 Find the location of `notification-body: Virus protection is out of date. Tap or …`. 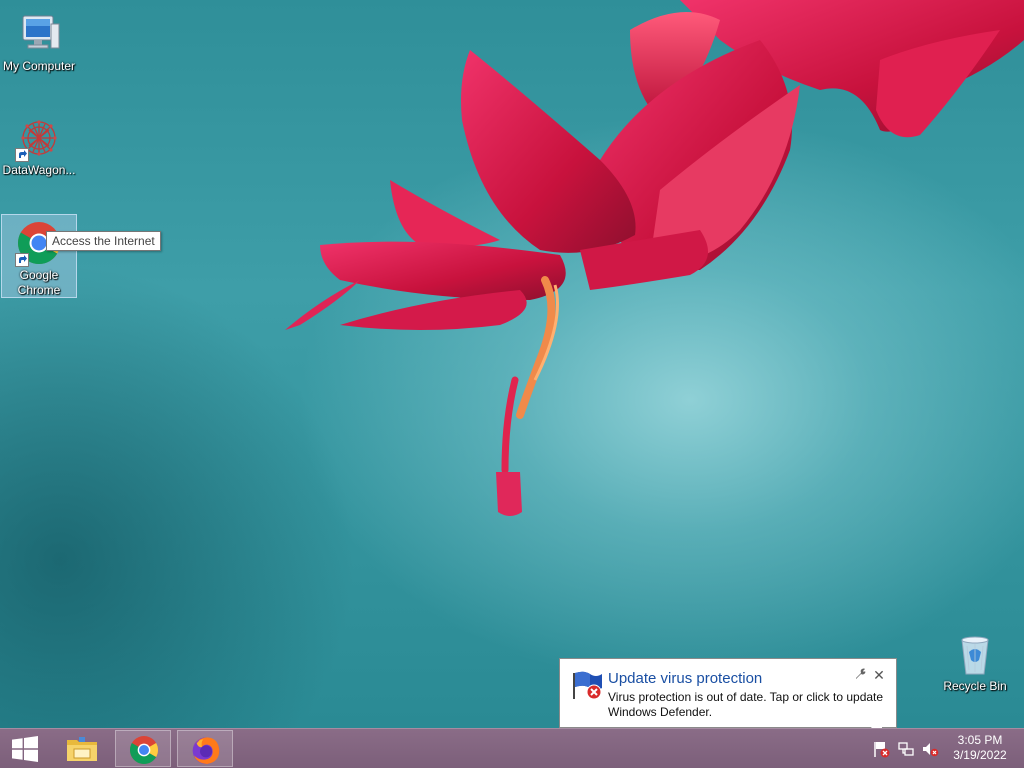

notification-body: Virus protection is out of date. Tap or … is located at coordinates (746, 704).